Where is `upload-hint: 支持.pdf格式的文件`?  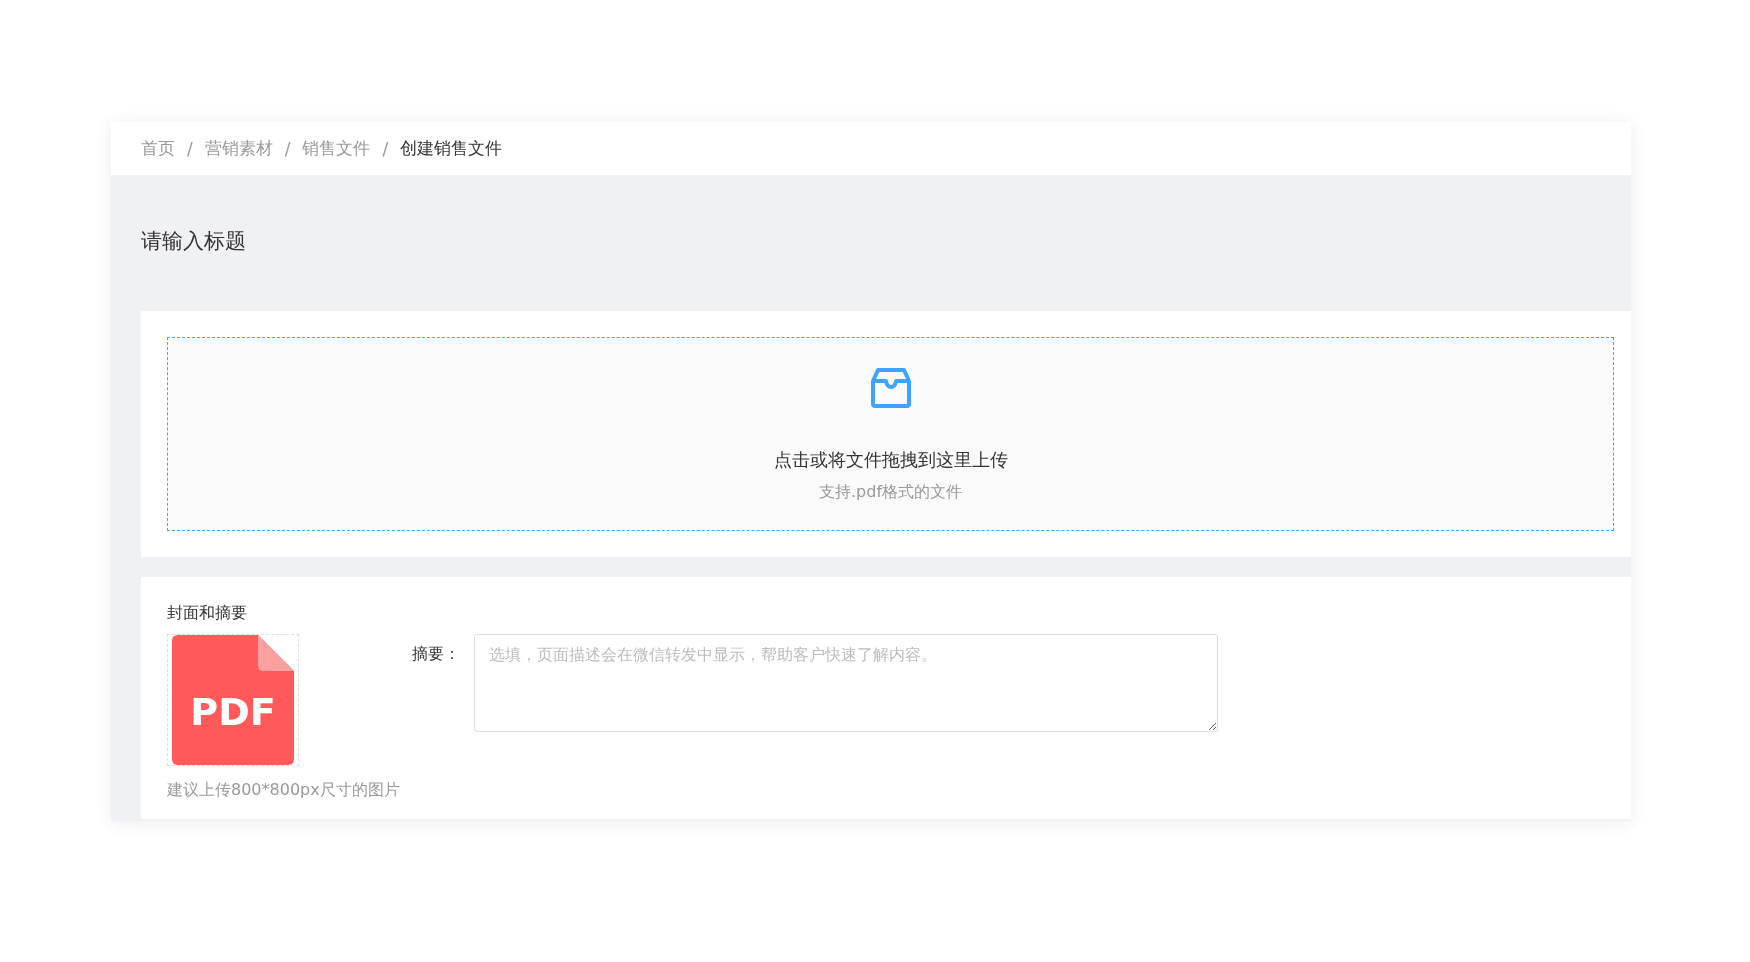 upload-hint: 支持.pdf格式的文件 is located at coordinates (890, 492).